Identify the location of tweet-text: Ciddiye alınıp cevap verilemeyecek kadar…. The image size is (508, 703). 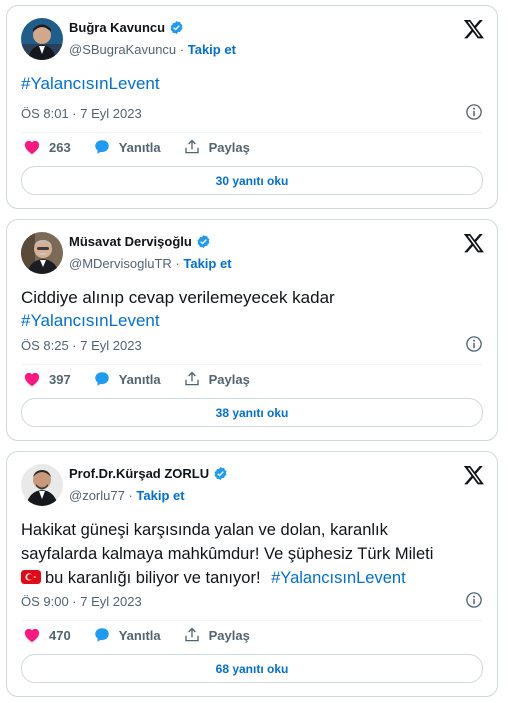
(252, 309).